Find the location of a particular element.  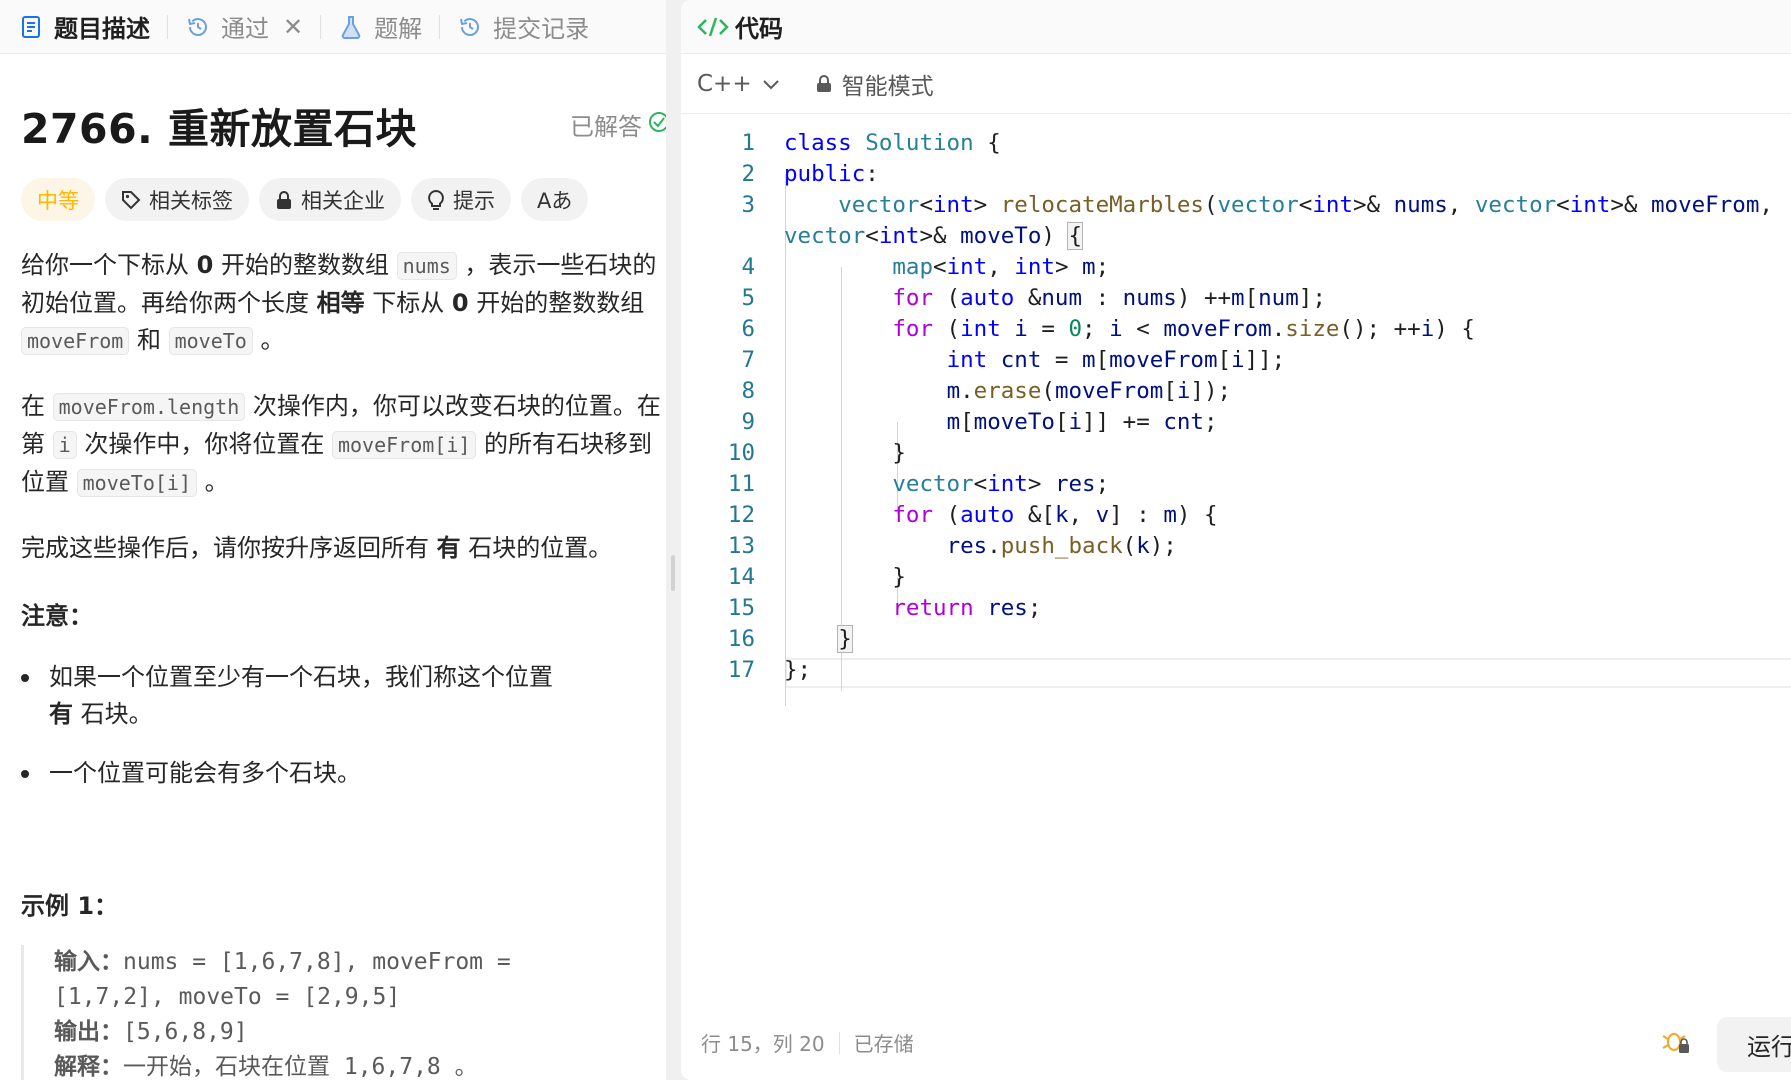

check-circle-icon is located at coordinates (657, 125).